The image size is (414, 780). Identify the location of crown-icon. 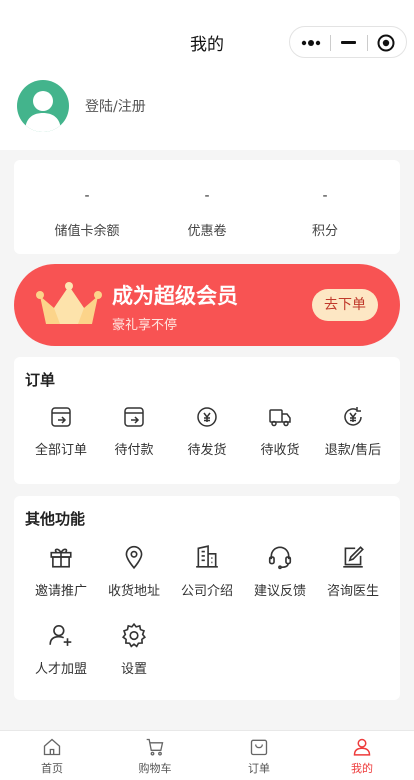
(69, 303).